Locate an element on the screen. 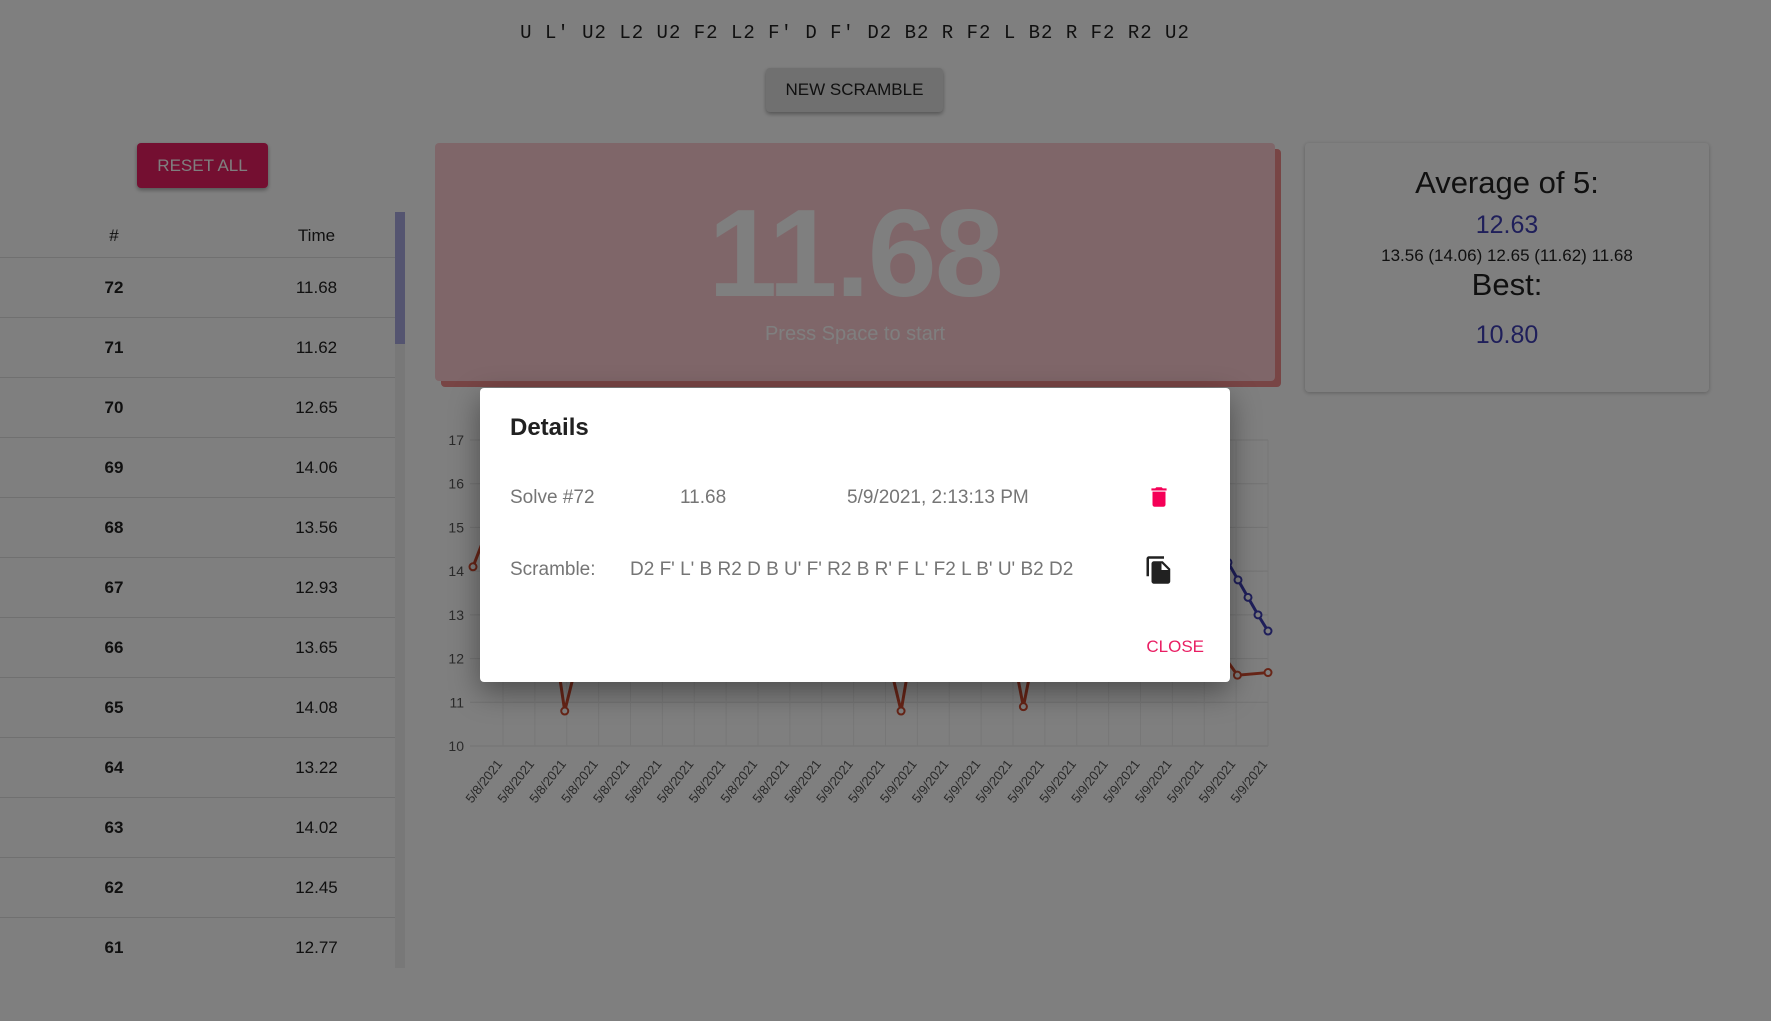 The image size is (1771, 1021). copy-icon is located at coordinates (1159, 570).